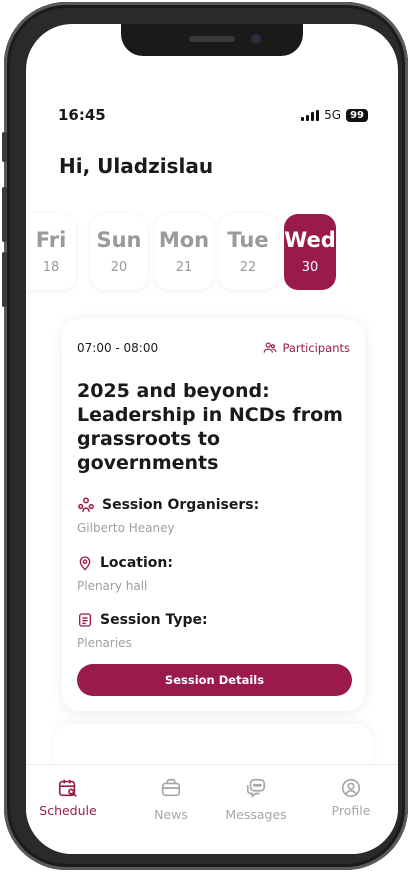 The height and width of the screenshot is (875, 414). What do you see at coordinates (310, 240) in the screenshot?
I see `day-name: Wed` at bounding box center [310, 240].